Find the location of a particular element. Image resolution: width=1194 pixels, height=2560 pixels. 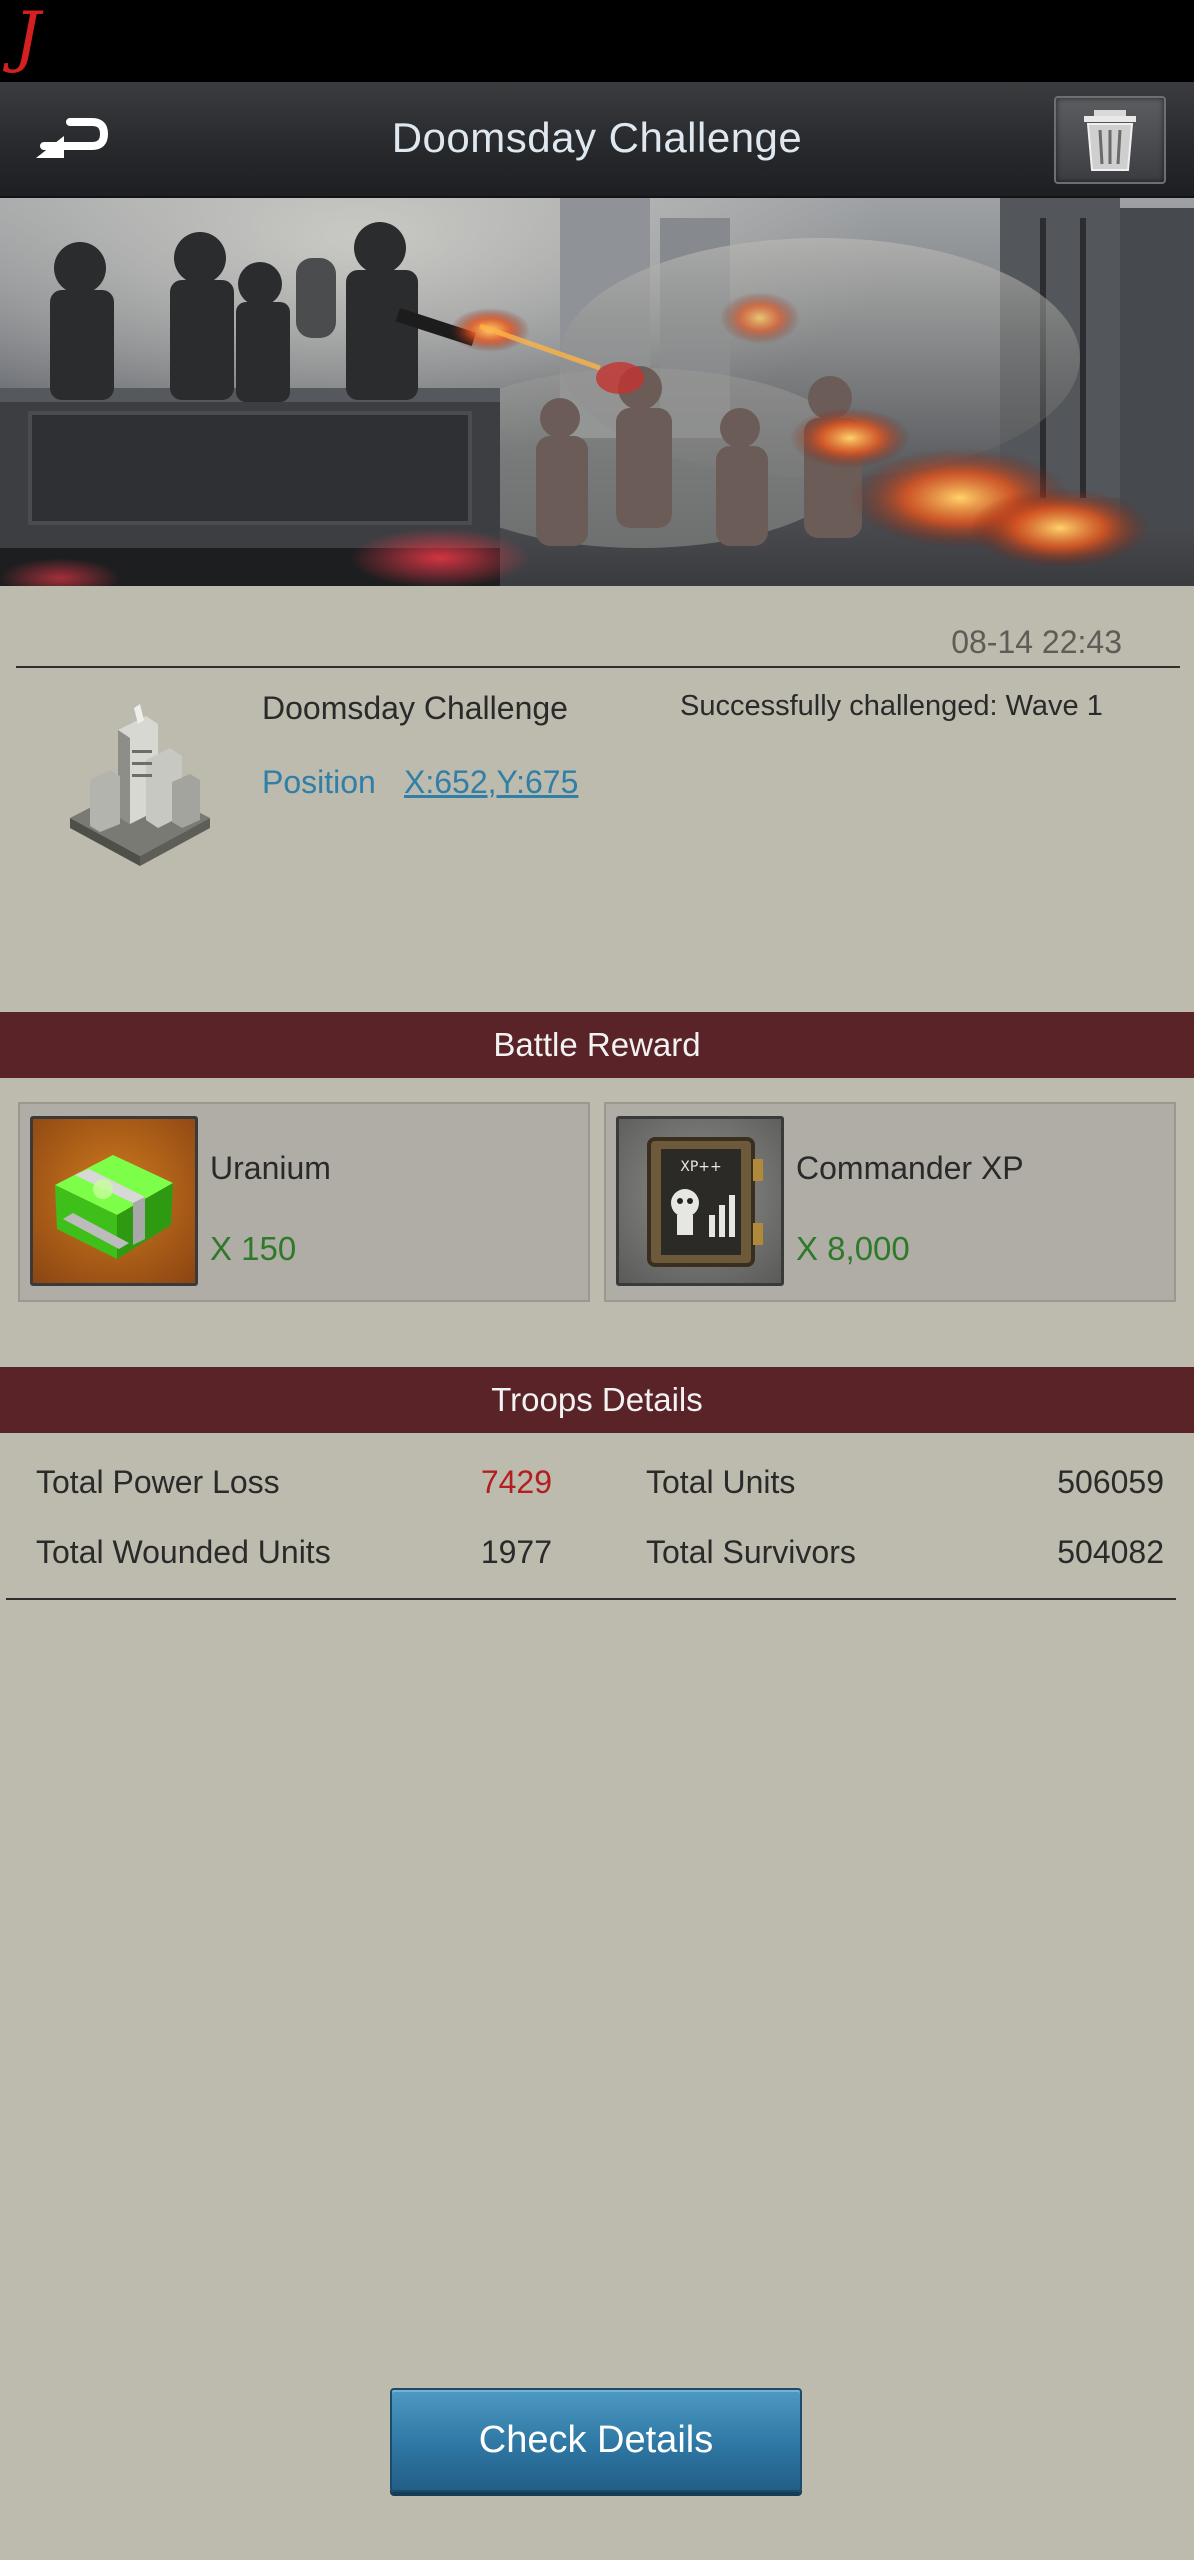

total-wounded-units-value: 1977 is located at coordinates (516, 1552).